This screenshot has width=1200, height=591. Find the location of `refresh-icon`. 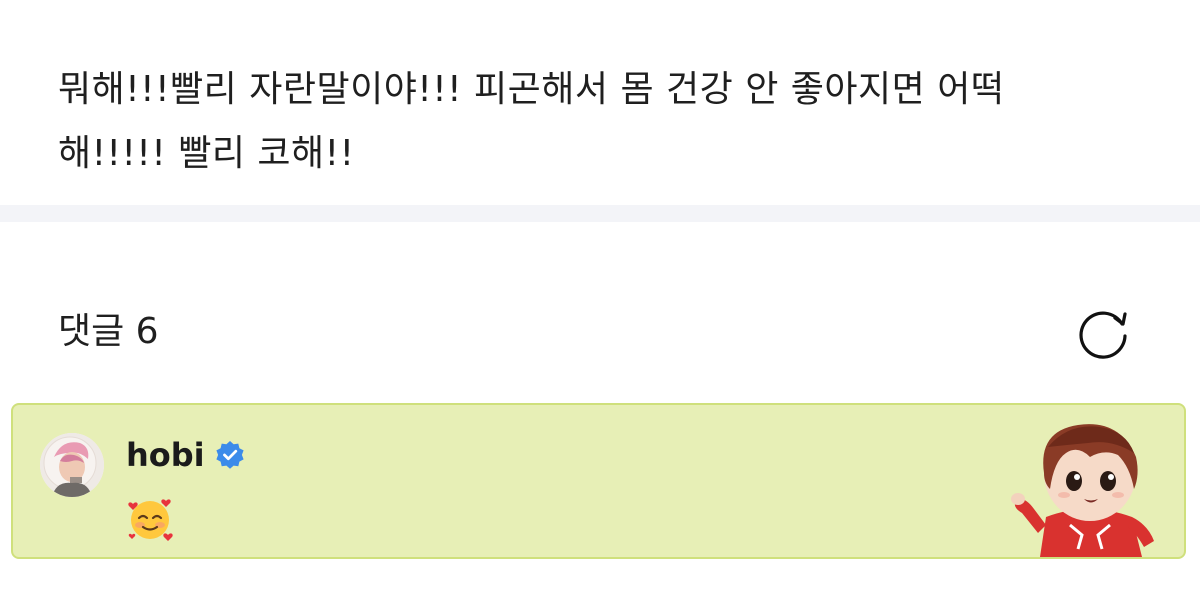

refresh-icon is located at coordinates (1103, 335).